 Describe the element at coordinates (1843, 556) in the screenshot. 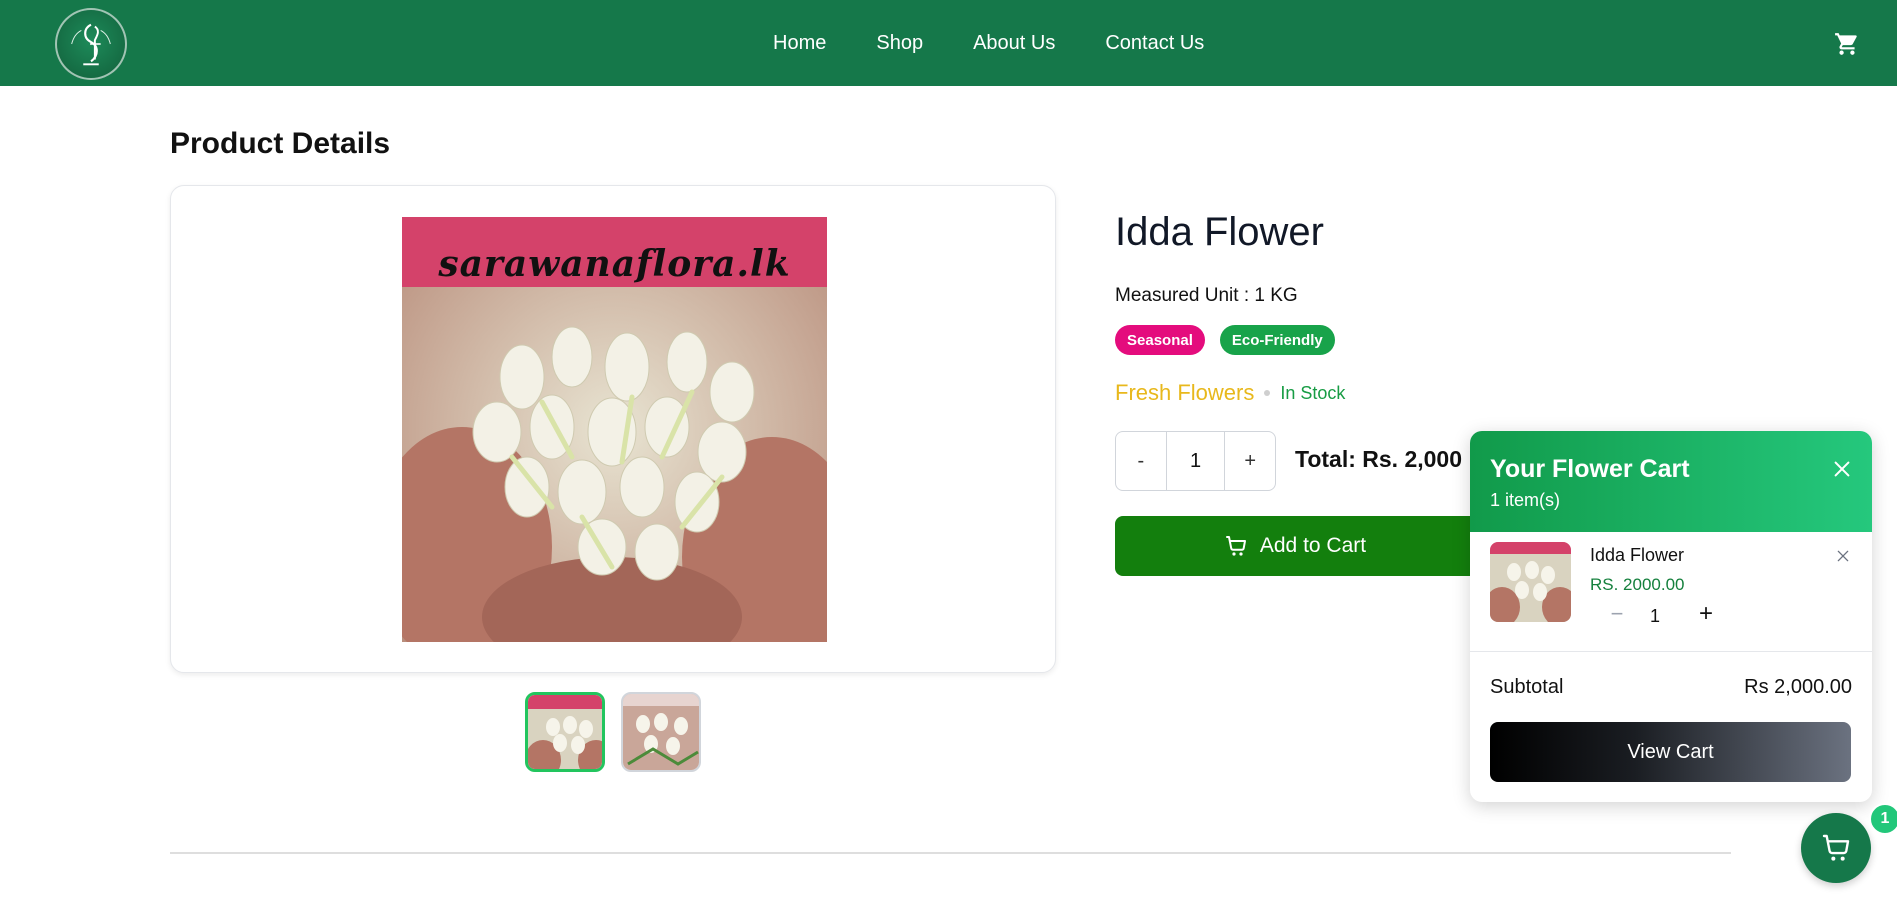

I see `remove-item-icon` at that location.